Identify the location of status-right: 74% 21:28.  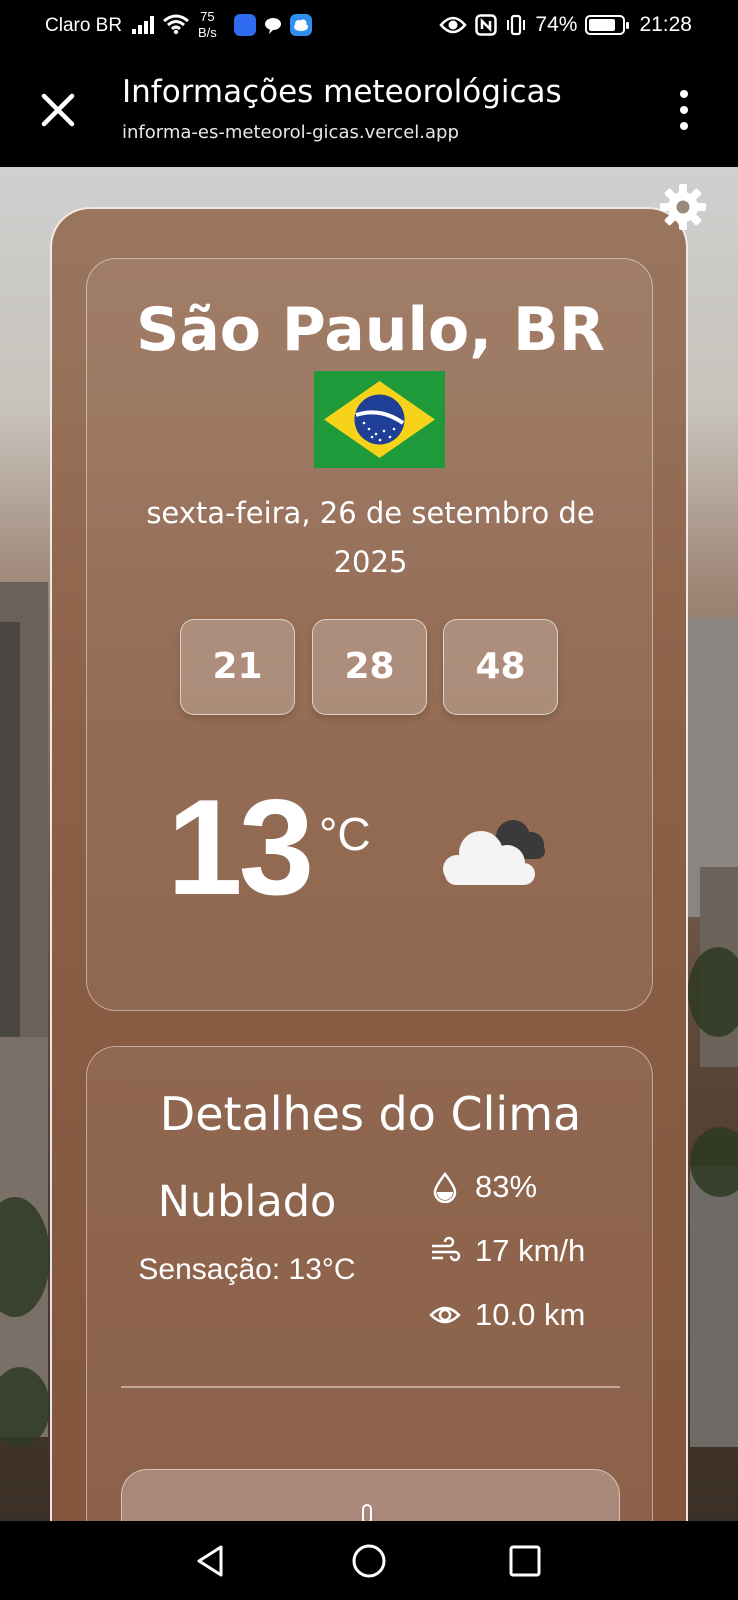
(565, 25).